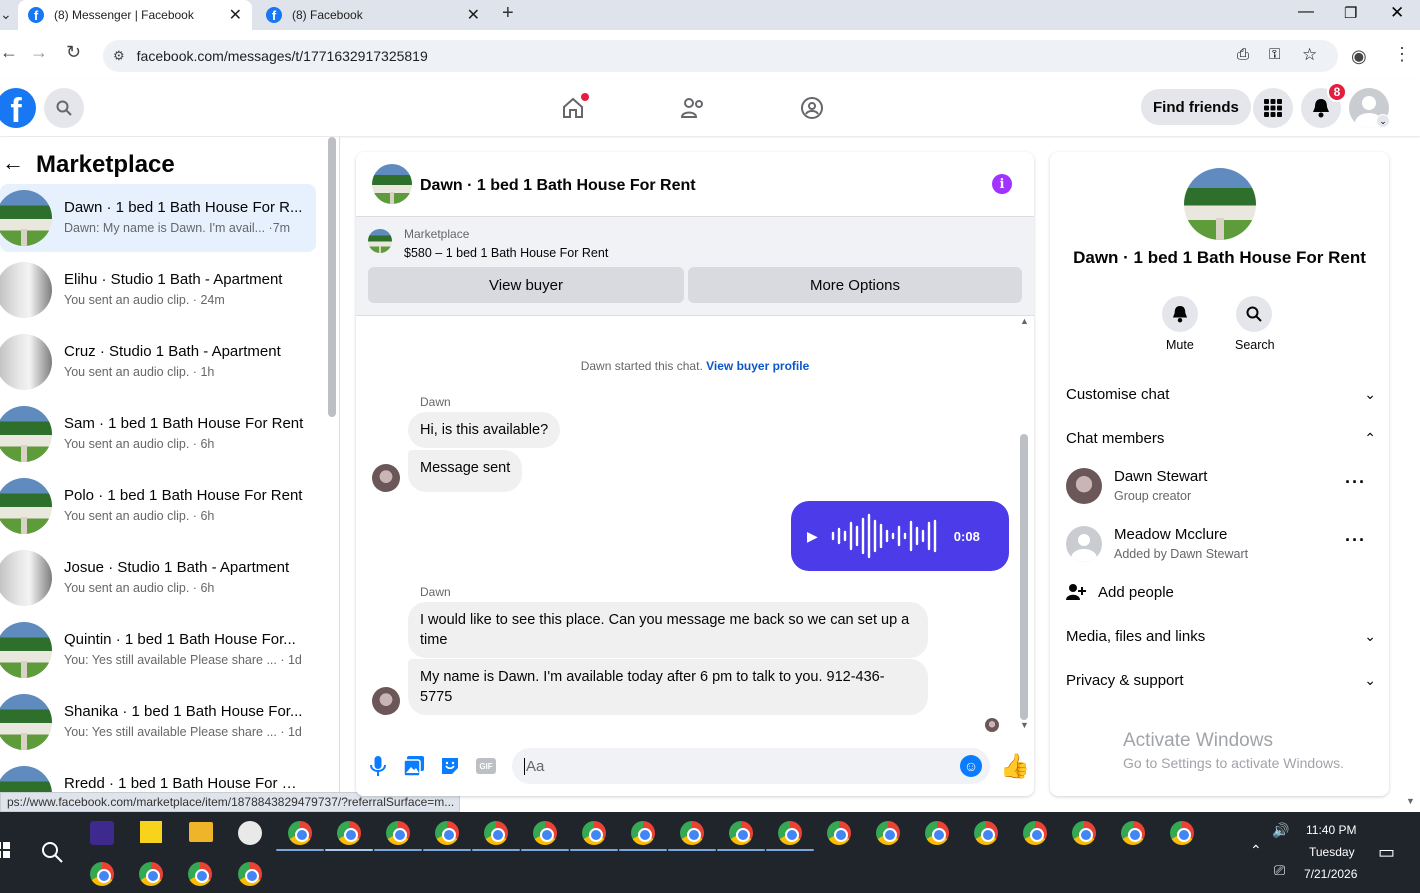 The width and height of the screenshot is (1420, 893). I want to click on photo-icon, so click(414, 766).